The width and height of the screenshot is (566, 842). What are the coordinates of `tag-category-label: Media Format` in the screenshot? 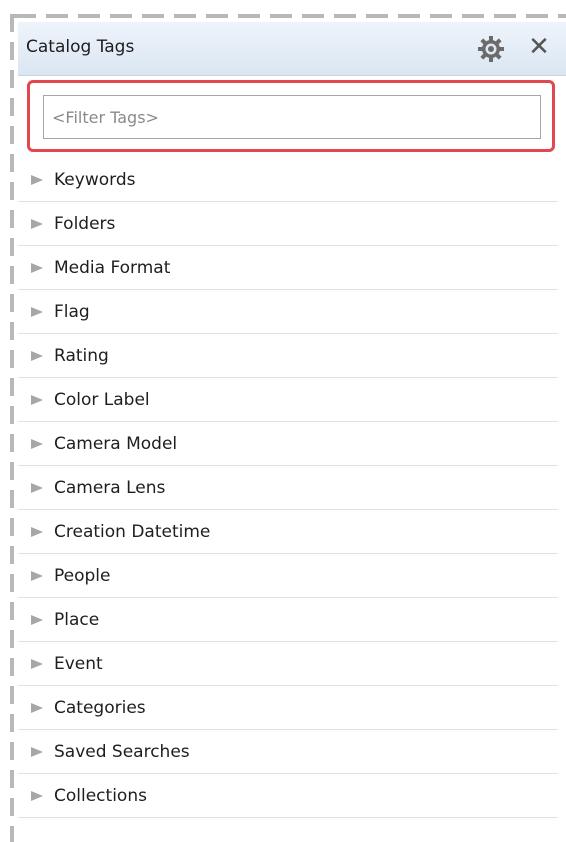 It's located at (112, 267).